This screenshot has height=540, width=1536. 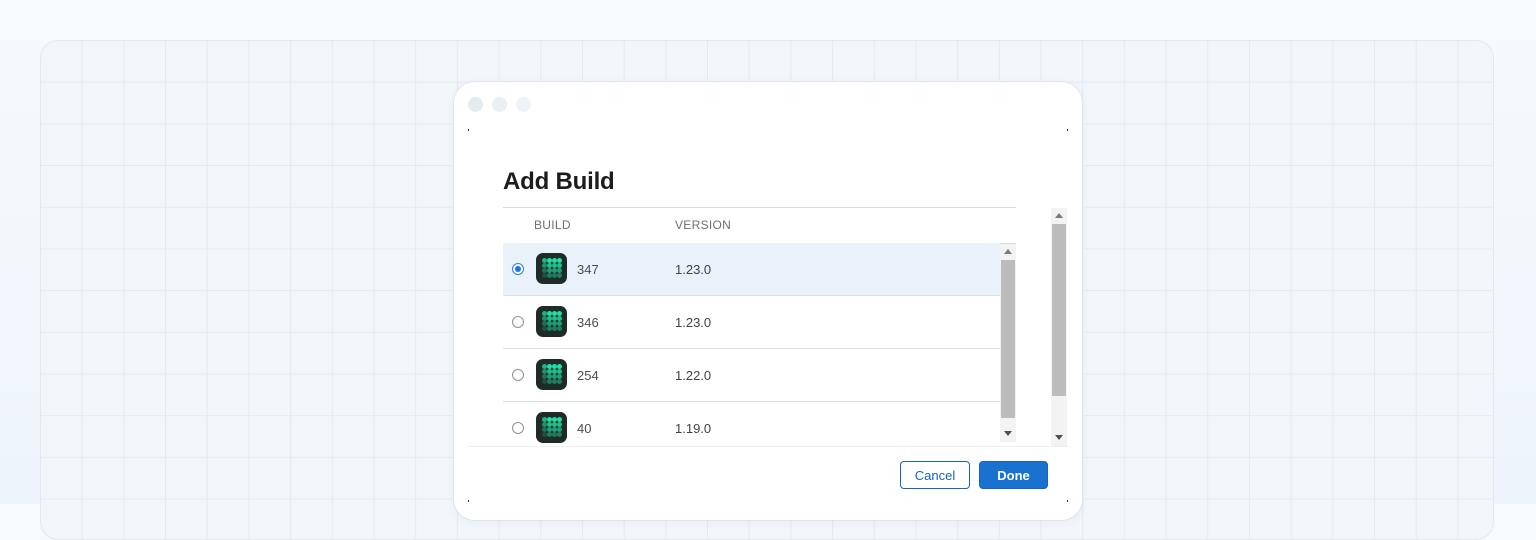 I want to click on build-row: 346 1.23.0, so click(x=751, y=322).